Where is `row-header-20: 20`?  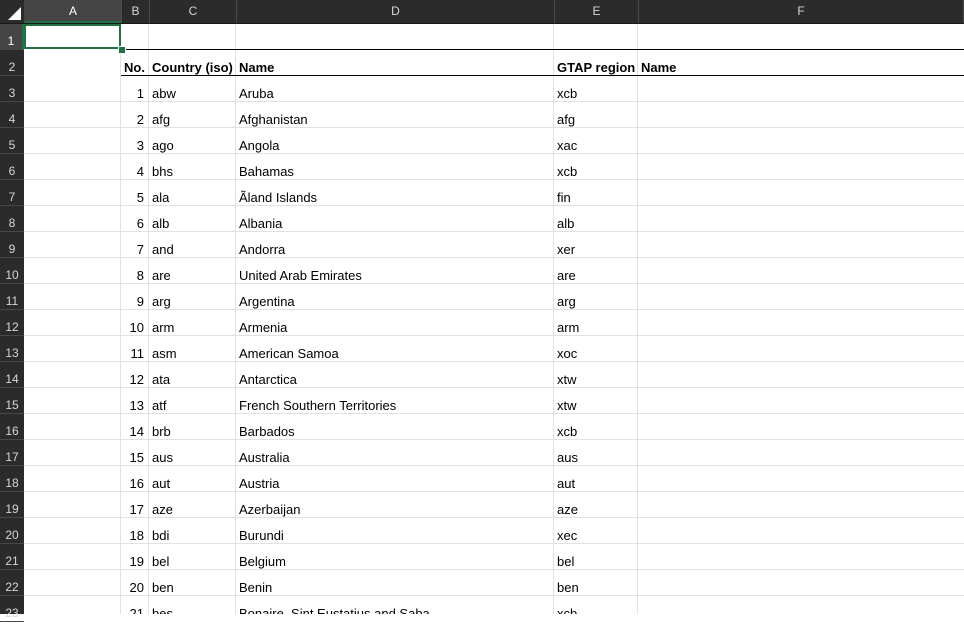 row-header-20: 20 is located at coordinates (12, 531).